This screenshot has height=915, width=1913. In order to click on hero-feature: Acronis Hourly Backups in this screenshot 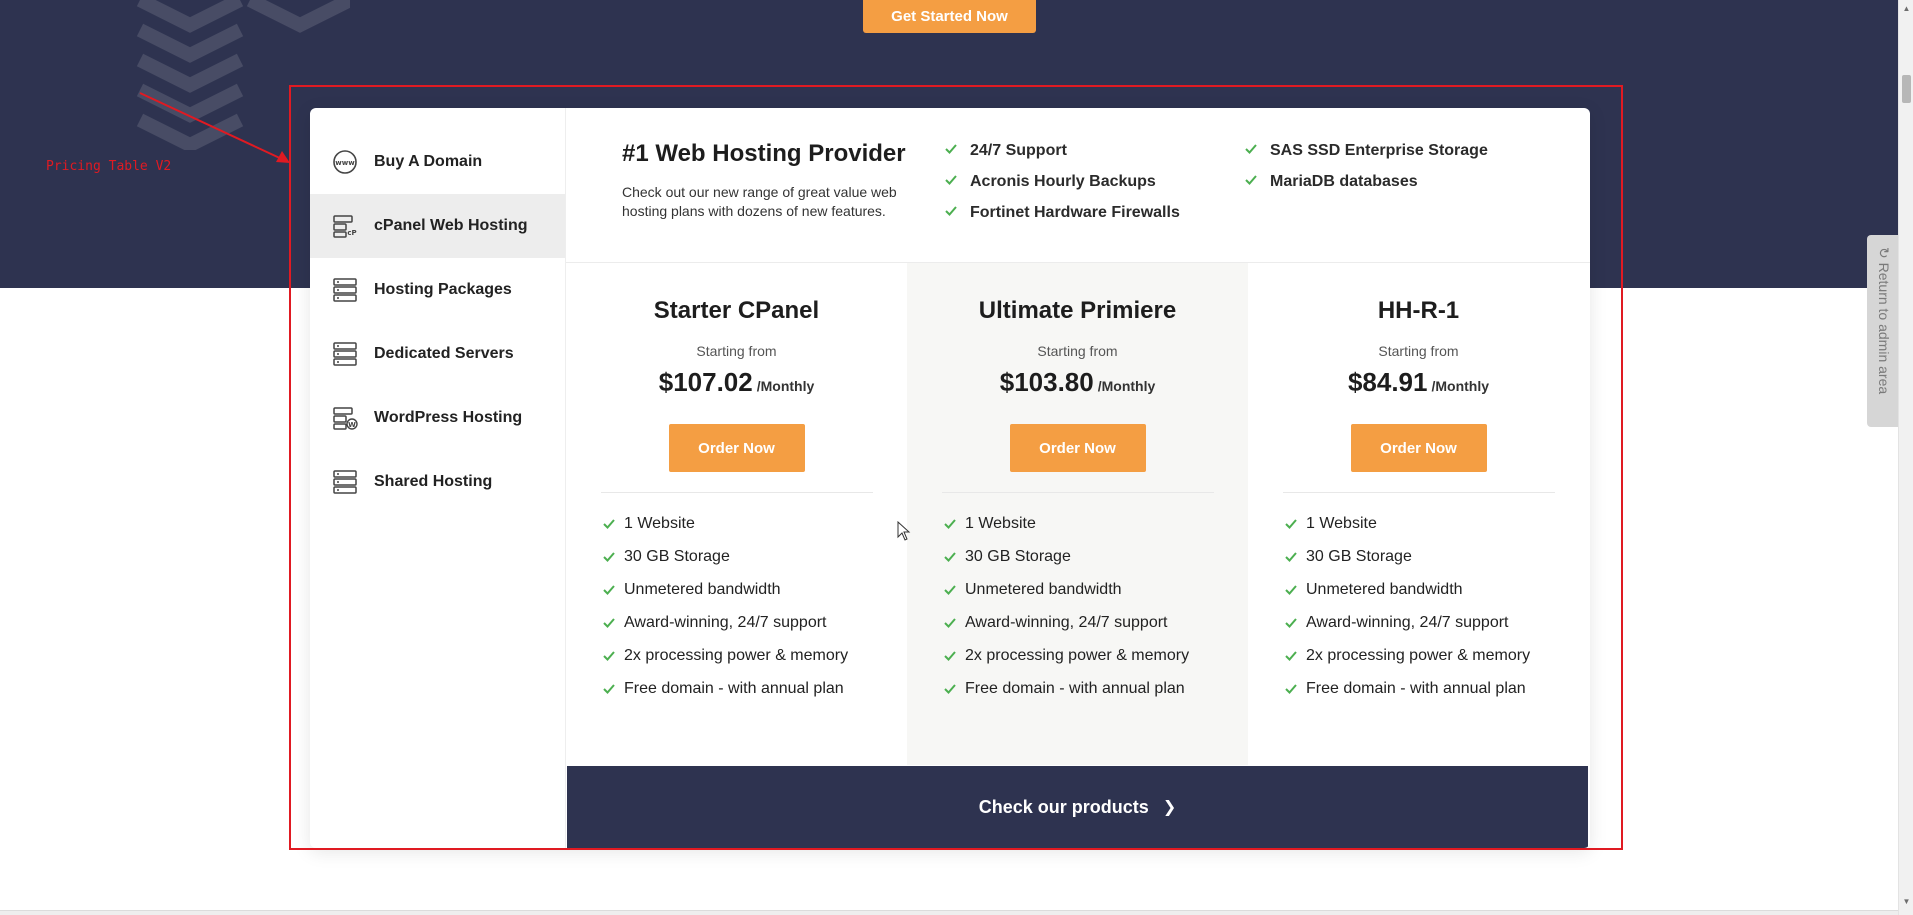, I will do `click(1062, 188)`.